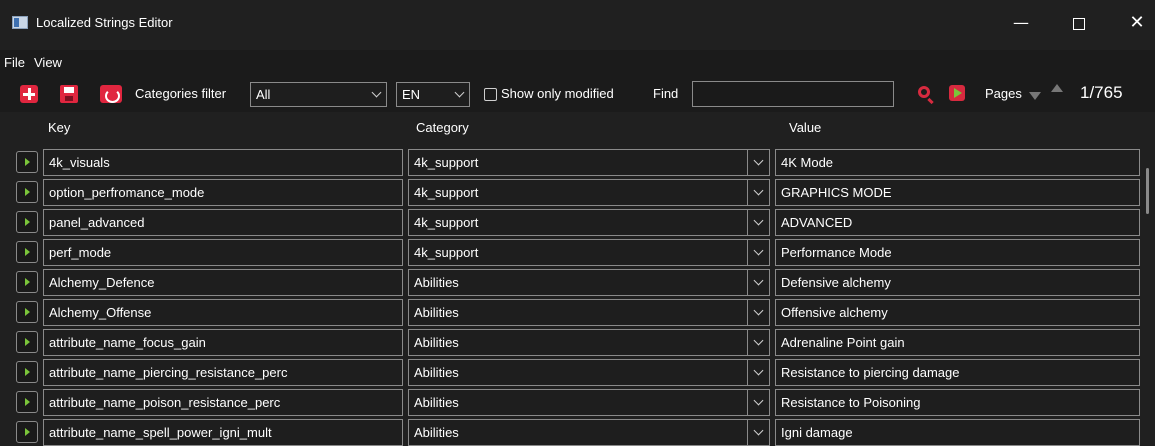 Image resolution: width=1155 pixels, height=446 pixels. I want to click on app-icon, so click(20, 22).